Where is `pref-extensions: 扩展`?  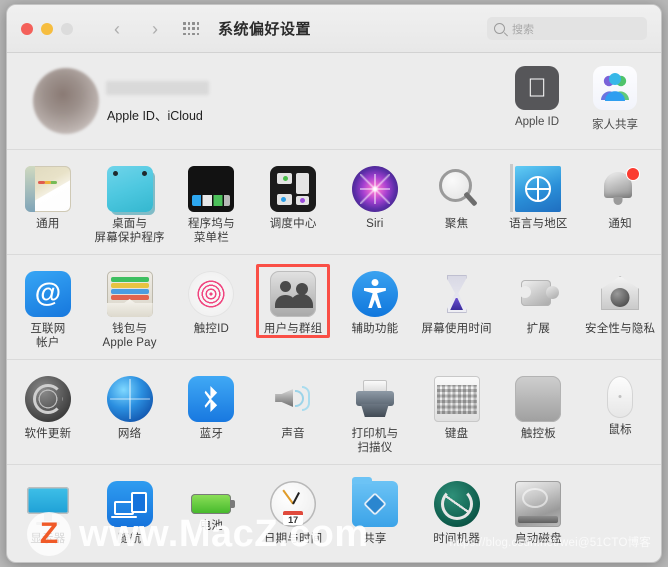
pref-extensions: 扩展 is located at coordinates (539, 309).